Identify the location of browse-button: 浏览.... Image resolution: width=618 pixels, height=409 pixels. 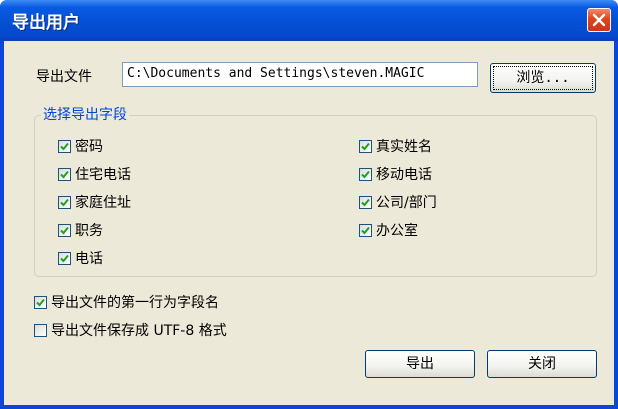
(543, 78).